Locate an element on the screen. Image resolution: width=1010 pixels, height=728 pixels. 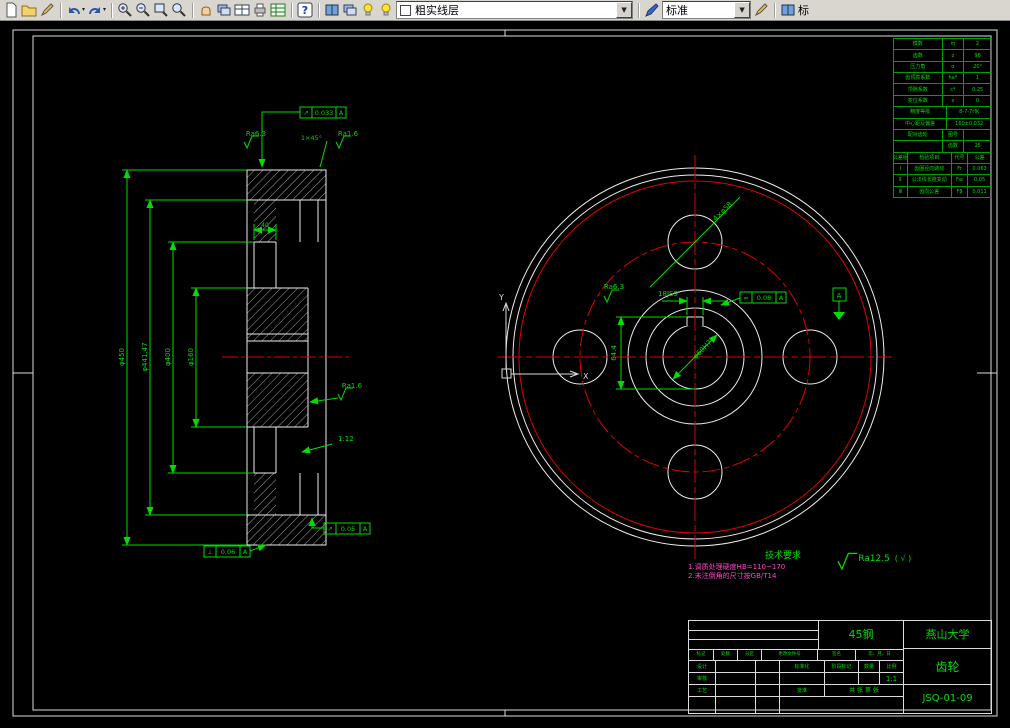
view-manager-icon is located at coordinates (350, 10).